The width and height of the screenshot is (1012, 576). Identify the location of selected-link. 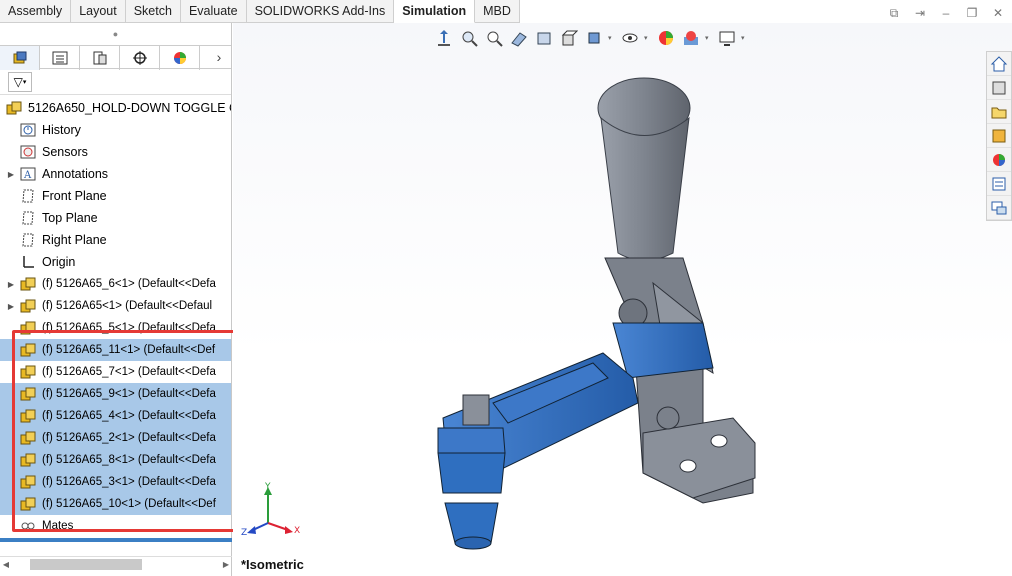
(663, 350).